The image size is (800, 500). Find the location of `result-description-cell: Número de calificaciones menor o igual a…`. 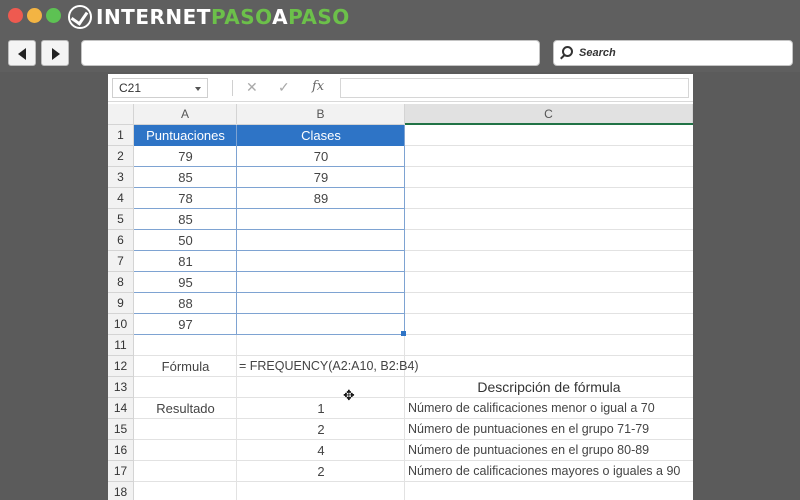

result-description-cell: Número de calificaciones menor o igual a… is located at coordinates (550, 408).